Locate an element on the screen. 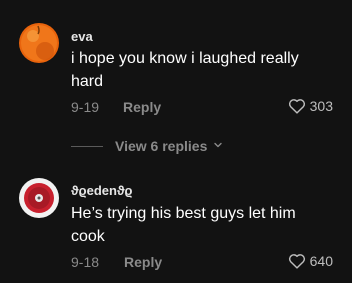 This screenshot has height=283, width=352. red-vinyl-avatar-icon is located at coordinates (39, 198).